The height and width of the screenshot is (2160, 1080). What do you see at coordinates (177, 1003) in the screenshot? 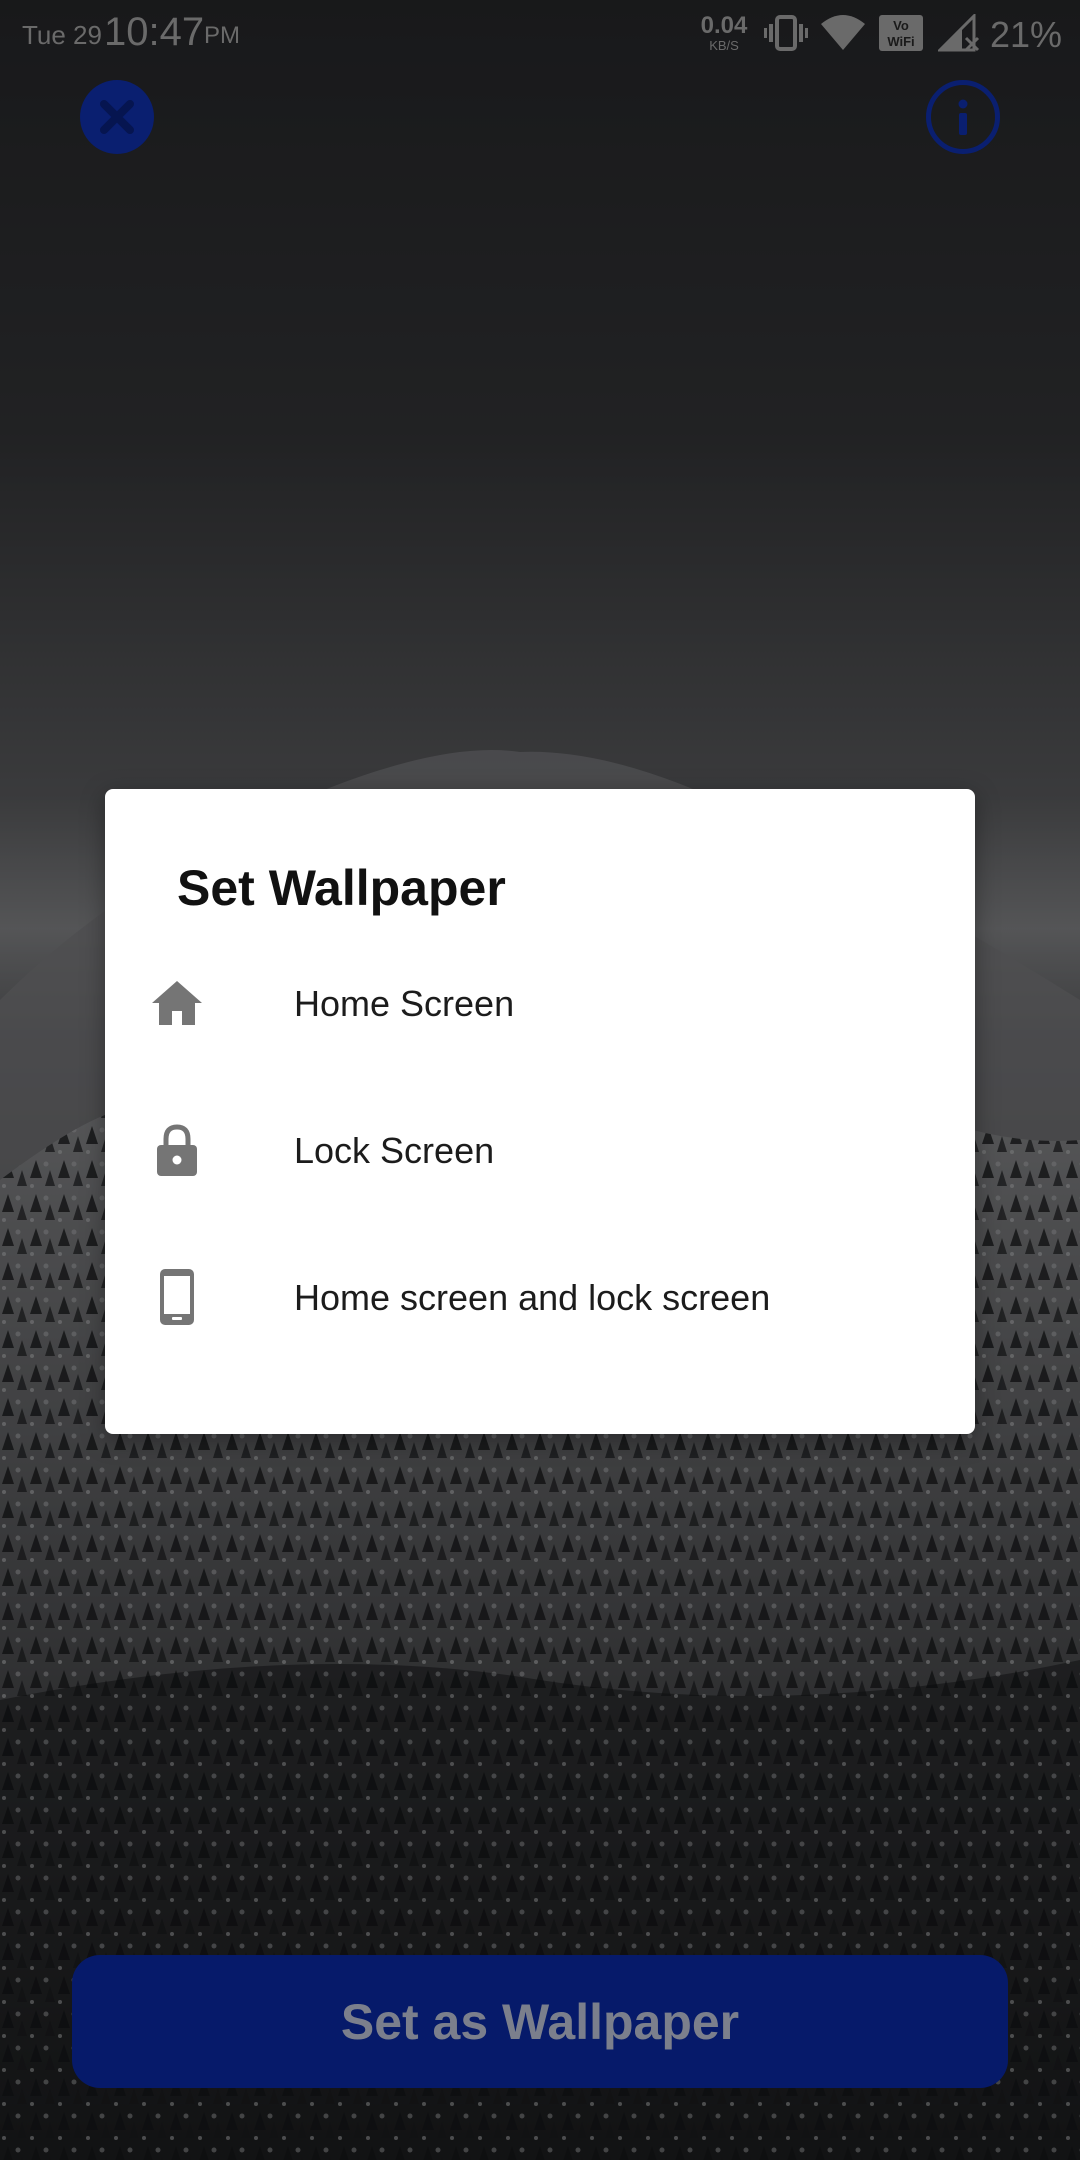
I see `home-icon` at bounding box center [177, 1003].